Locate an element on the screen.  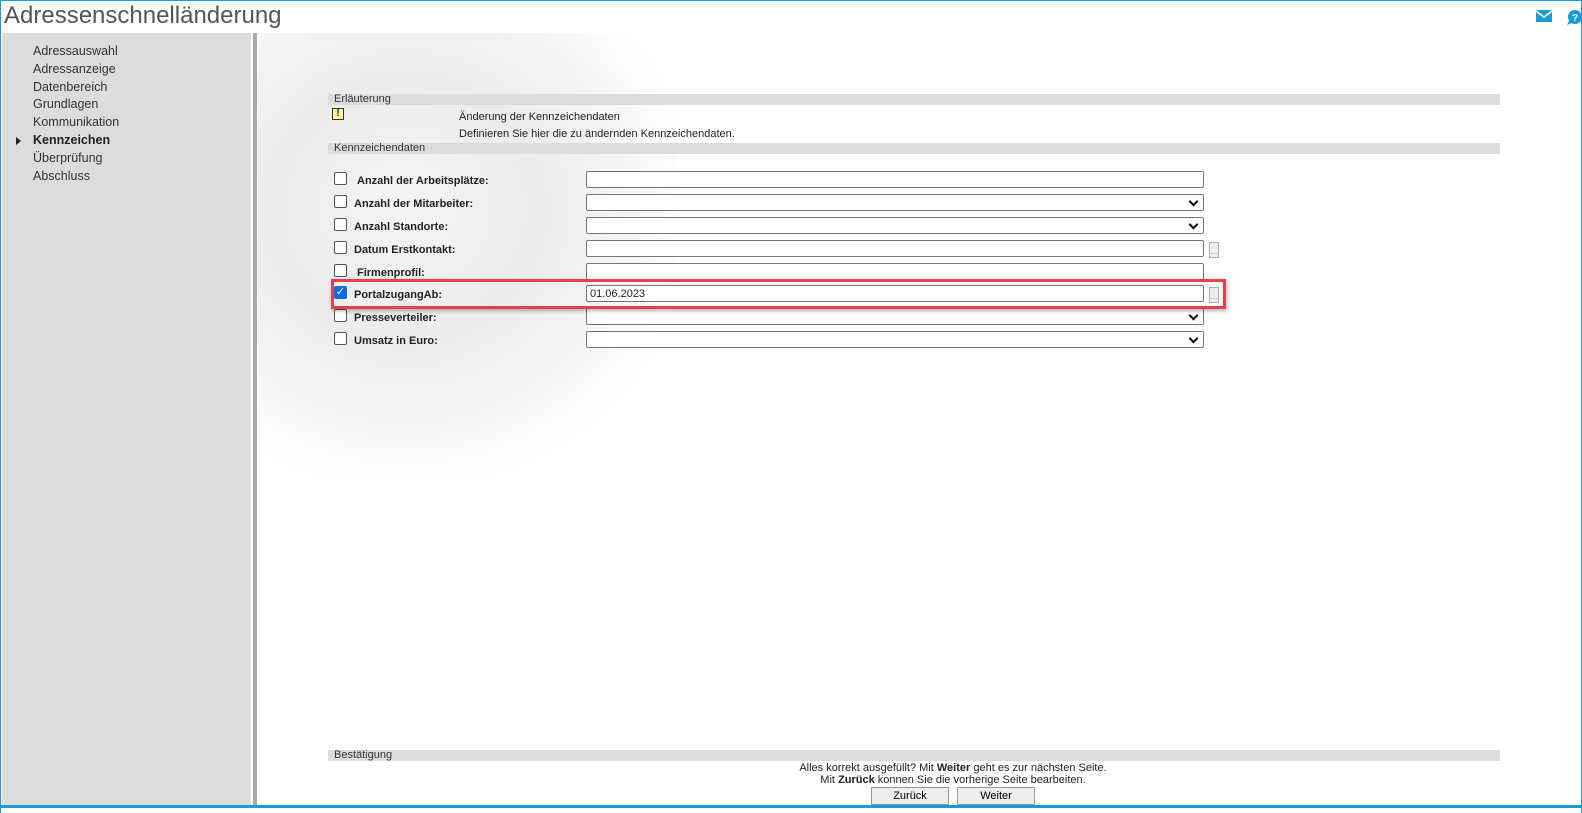
row-date-input is located at coordinates (895, 248).